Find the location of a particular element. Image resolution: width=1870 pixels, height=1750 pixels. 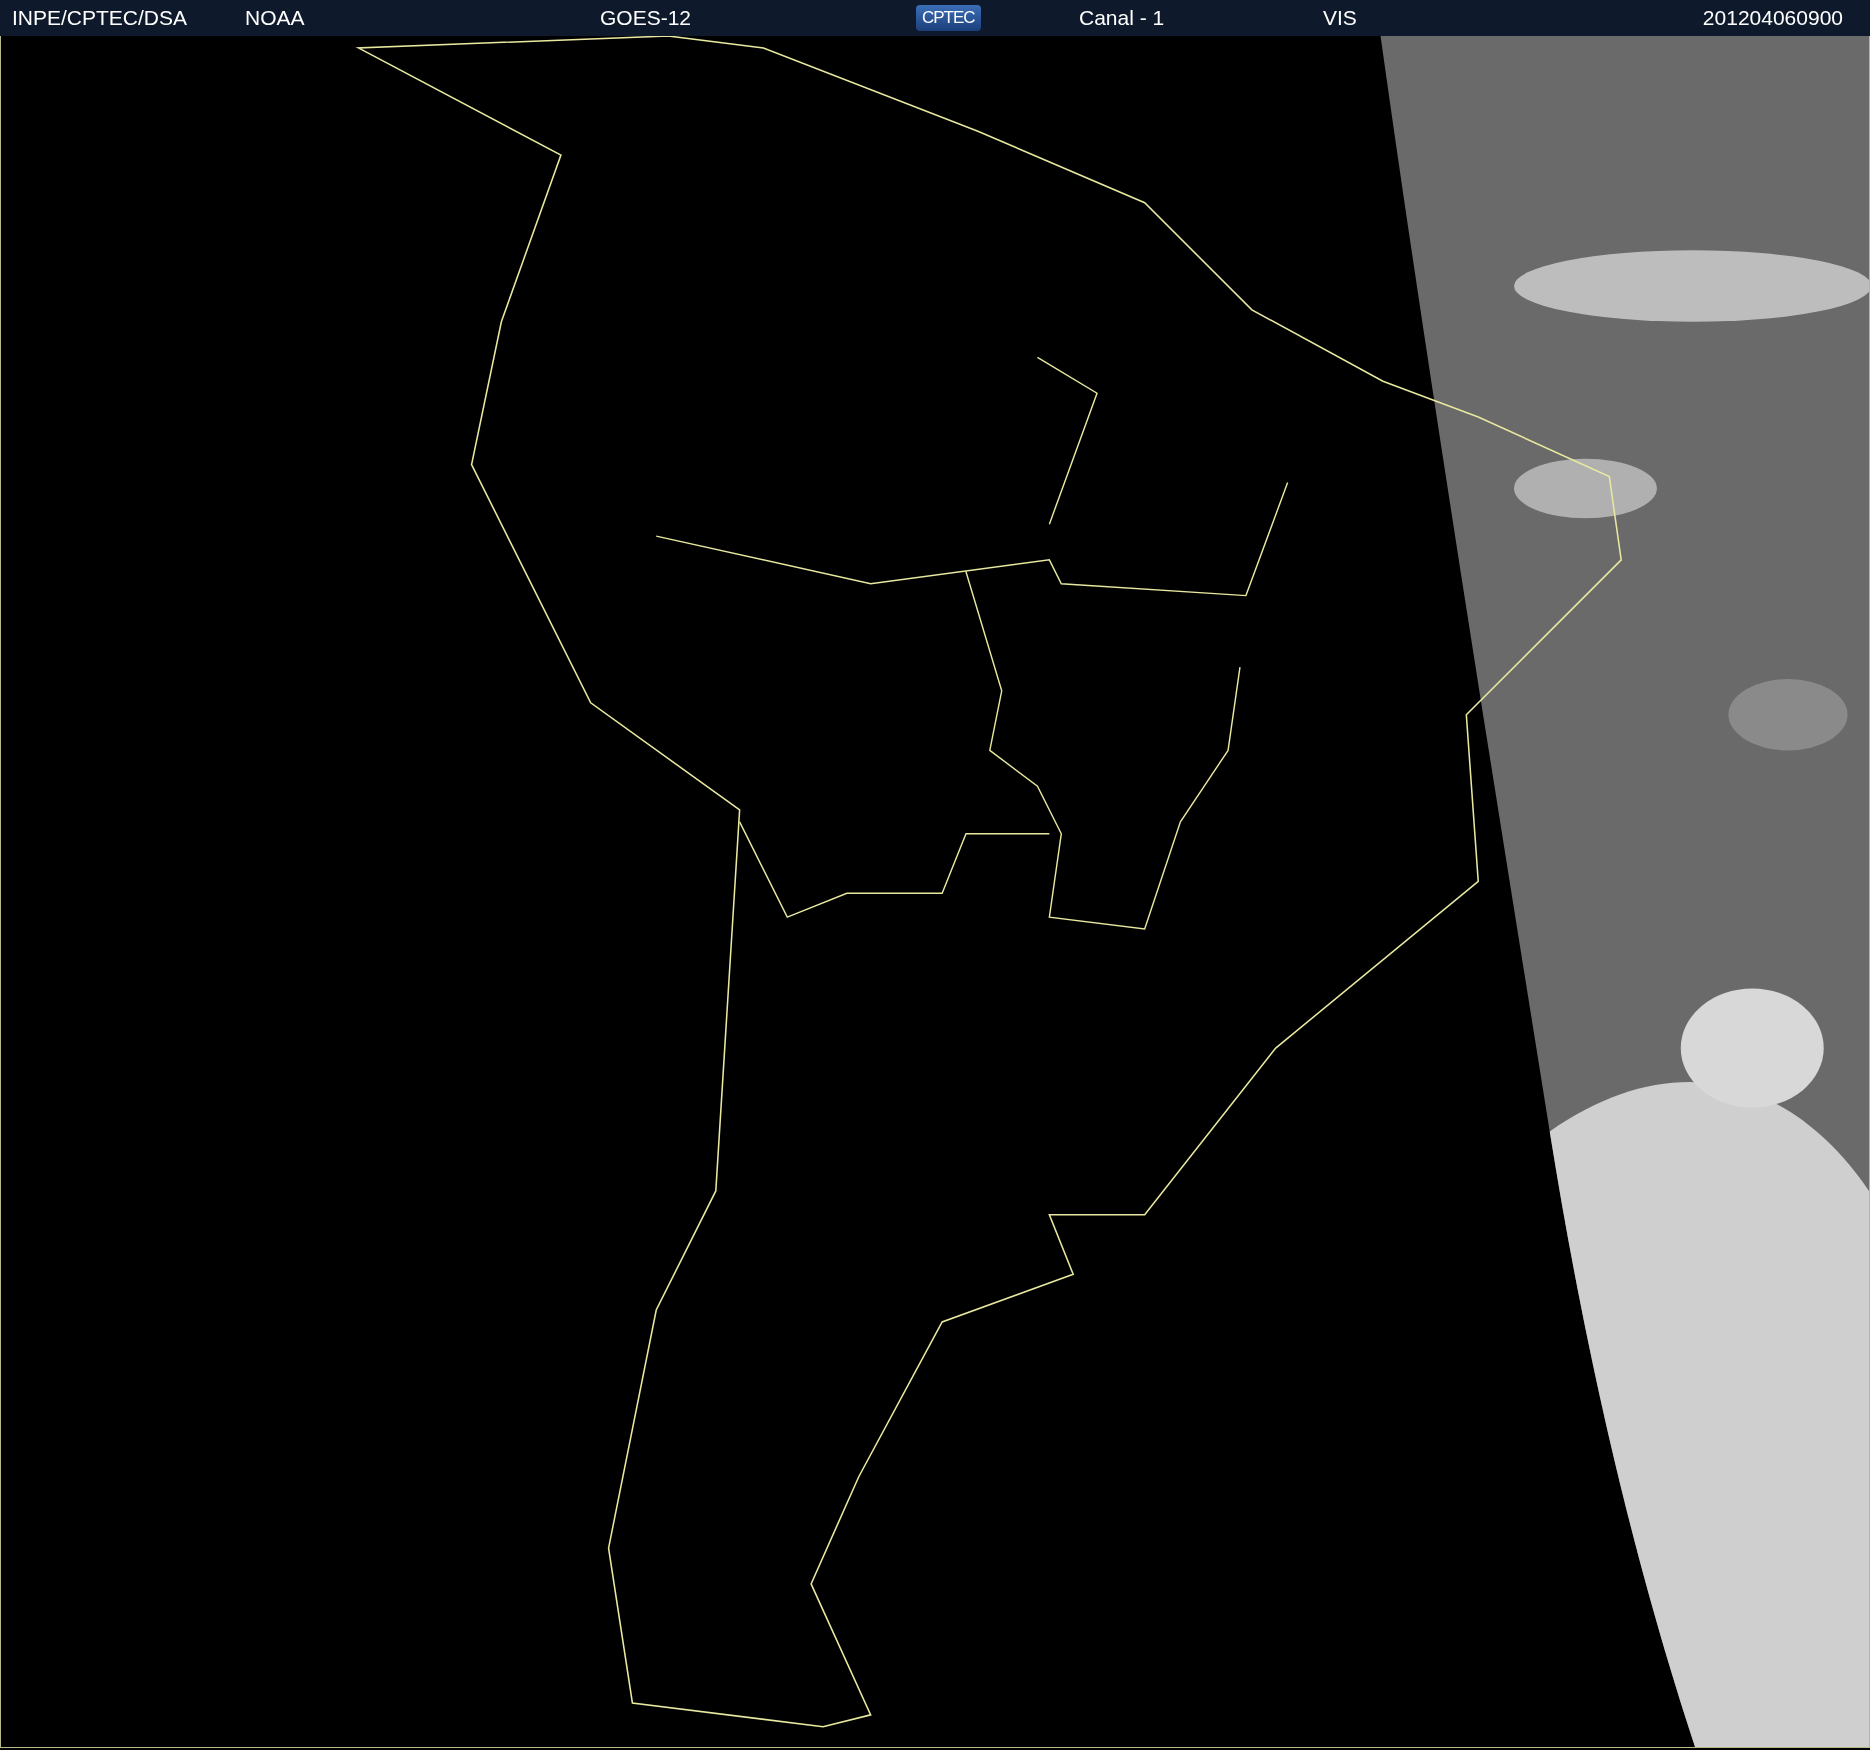

timestamp-label: 201204060900 is located at coordinates (1772, 18).